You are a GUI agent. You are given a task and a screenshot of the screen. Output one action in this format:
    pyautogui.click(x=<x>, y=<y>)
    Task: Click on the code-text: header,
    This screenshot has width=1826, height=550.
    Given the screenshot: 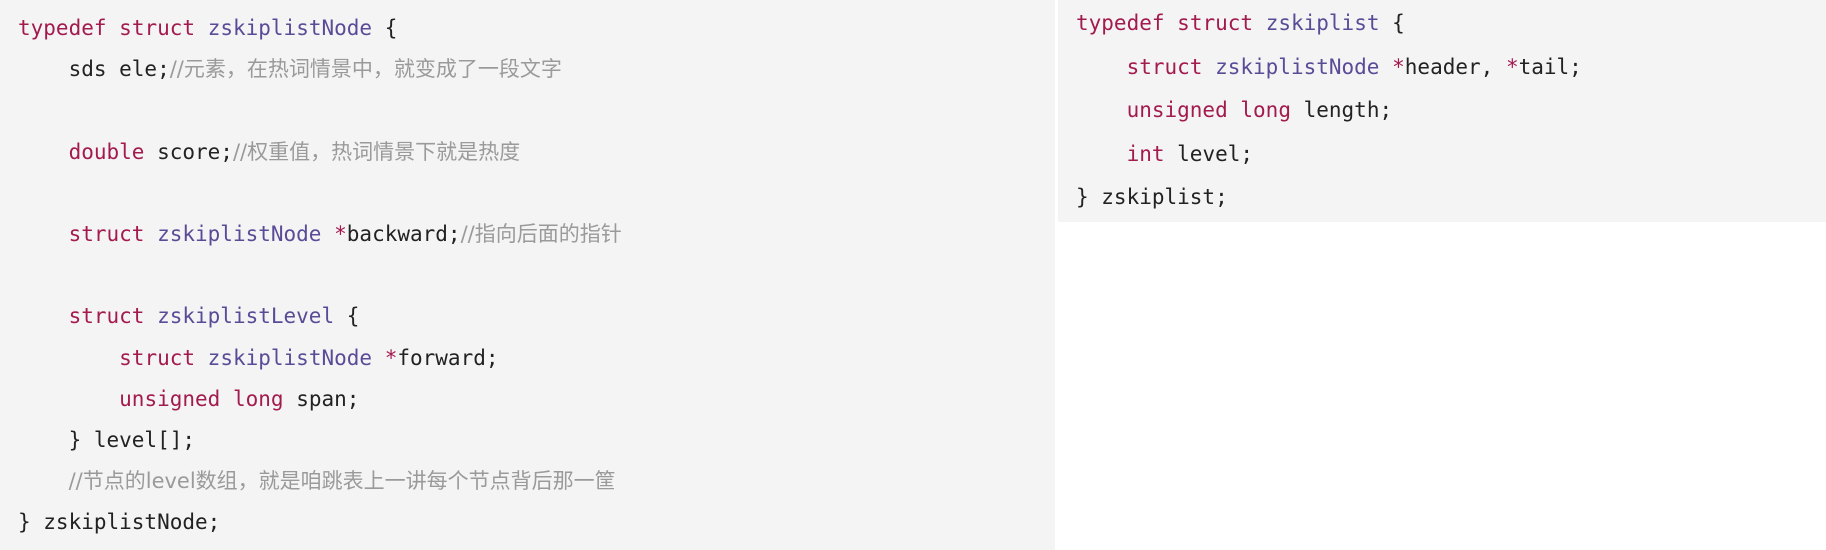 What is the action you would take?
    pyautogui.click(x=1455, y=66)
    